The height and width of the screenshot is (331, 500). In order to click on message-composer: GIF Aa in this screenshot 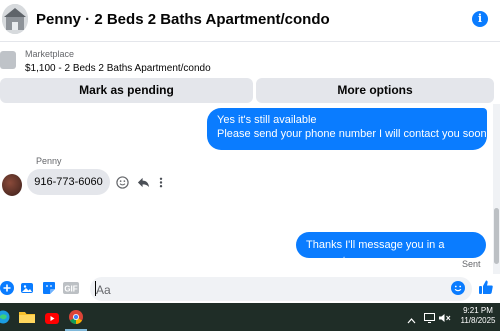, I will do `click(250, 289)`.